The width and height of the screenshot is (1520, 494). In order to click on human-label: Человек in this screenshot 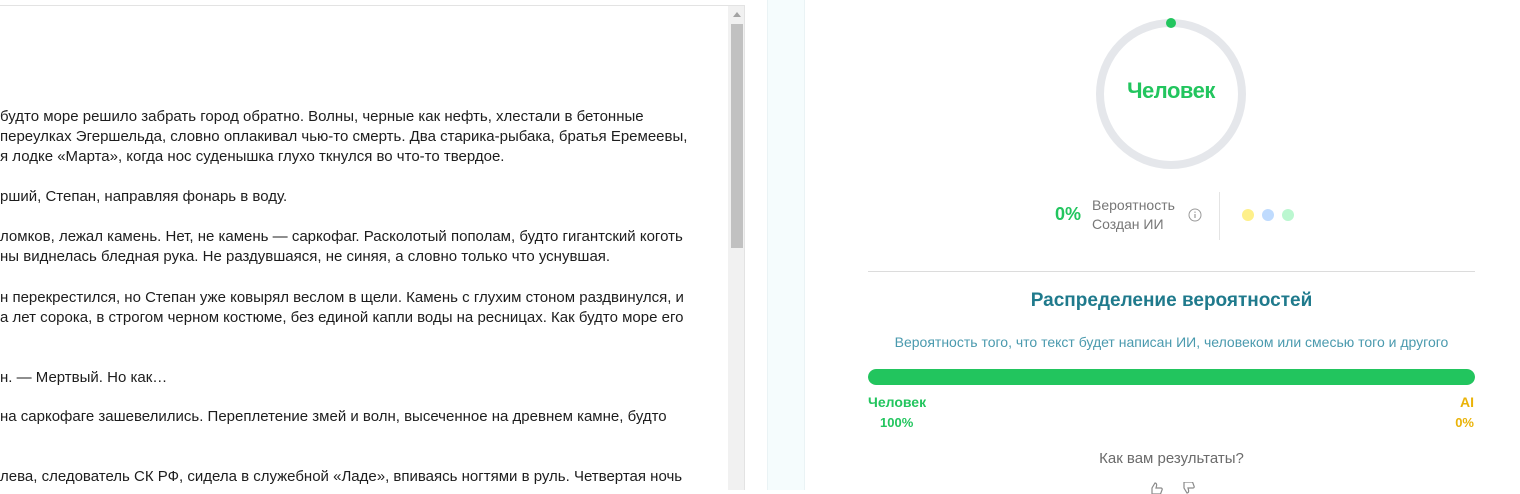, I will do `click(897, 402)`.